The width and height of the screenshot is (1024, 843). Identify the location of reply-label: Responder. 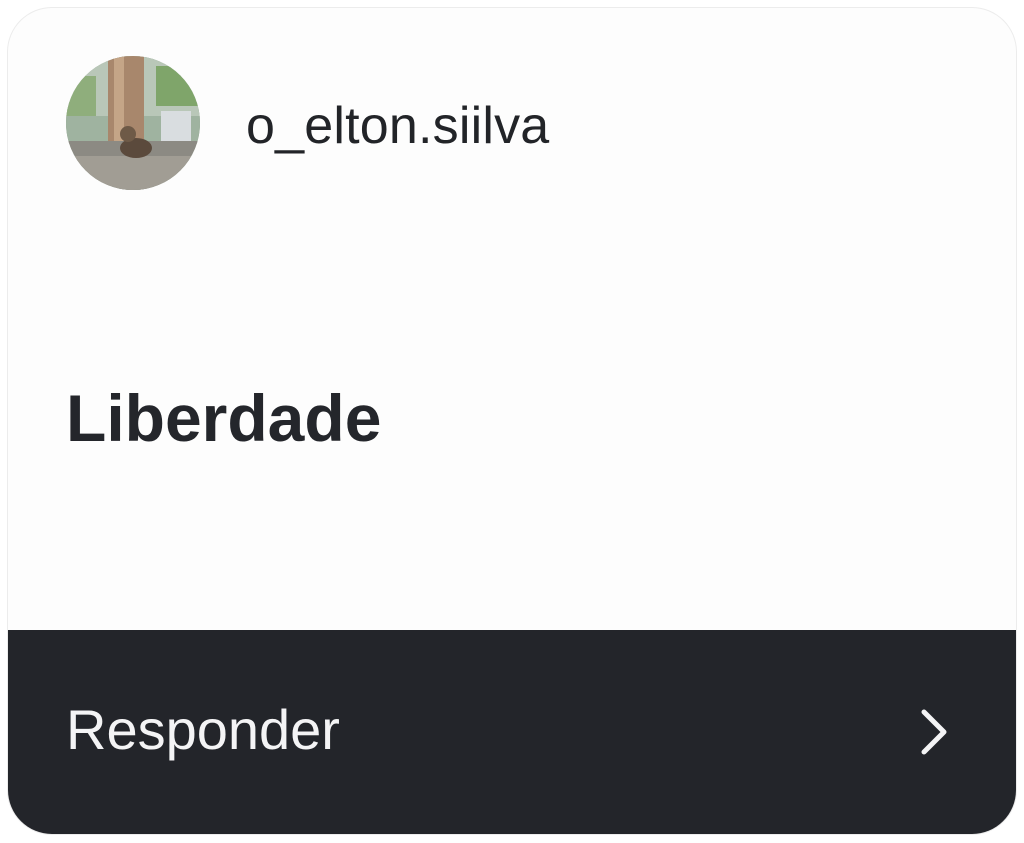
(203, 729).